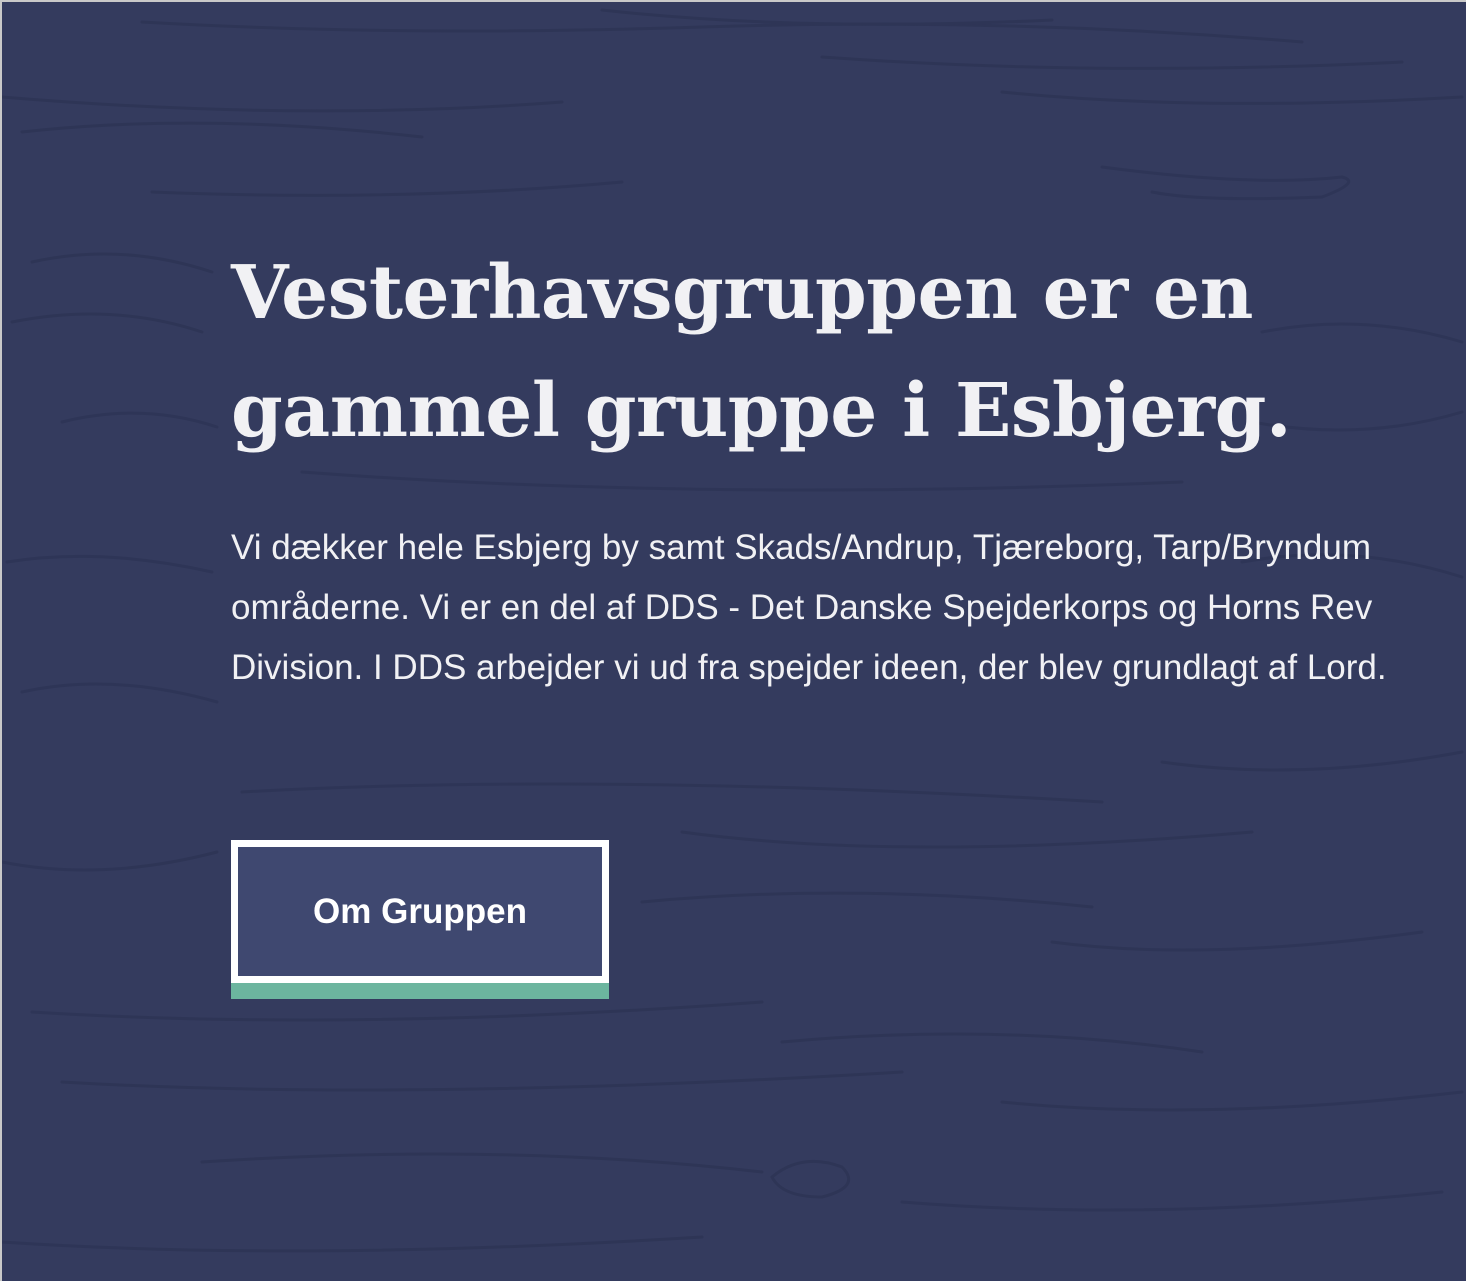 This screenshot has width=1466, height=1281. Describe the element at coordinates (420, 991) in the screenshot. I see `button-accent-bar` at that location.